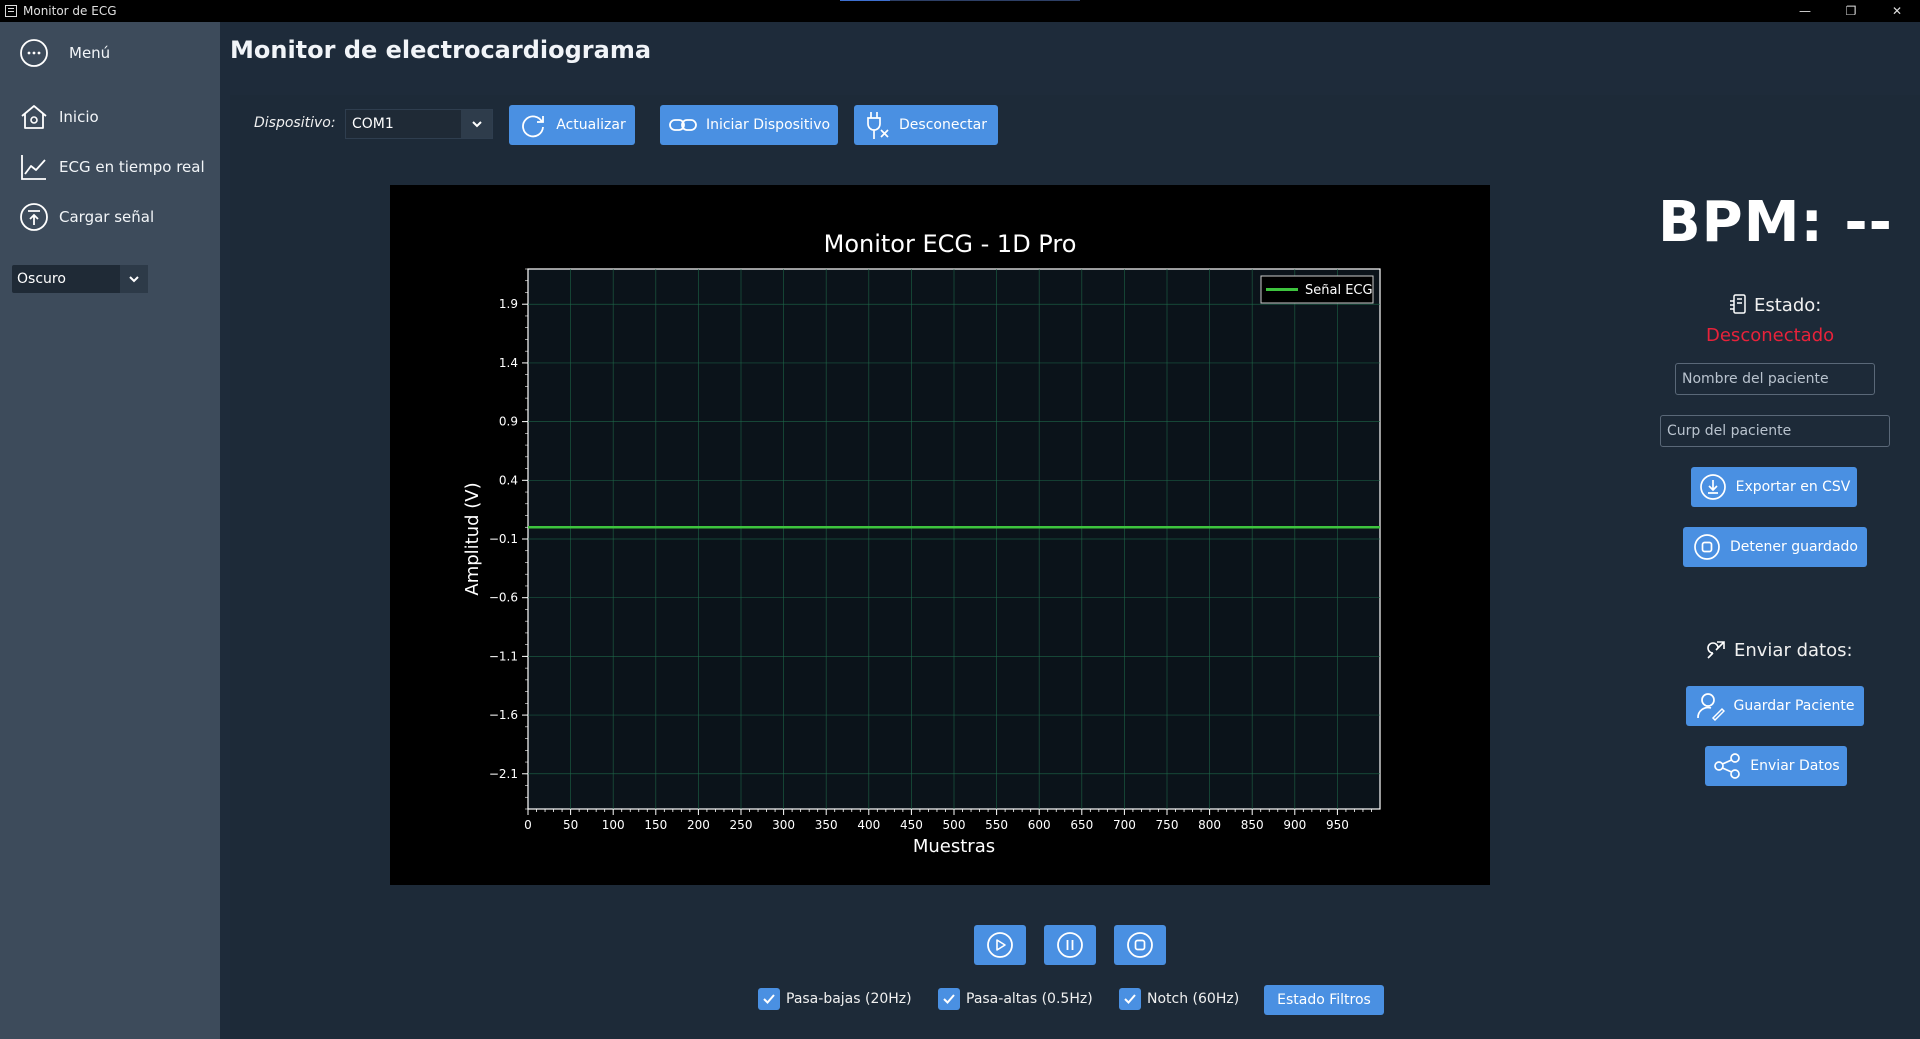  What do you see at coordinates (528, 825) in the screenshot?
I see `x-tick-label: 0` at bounding box center [528, 825].